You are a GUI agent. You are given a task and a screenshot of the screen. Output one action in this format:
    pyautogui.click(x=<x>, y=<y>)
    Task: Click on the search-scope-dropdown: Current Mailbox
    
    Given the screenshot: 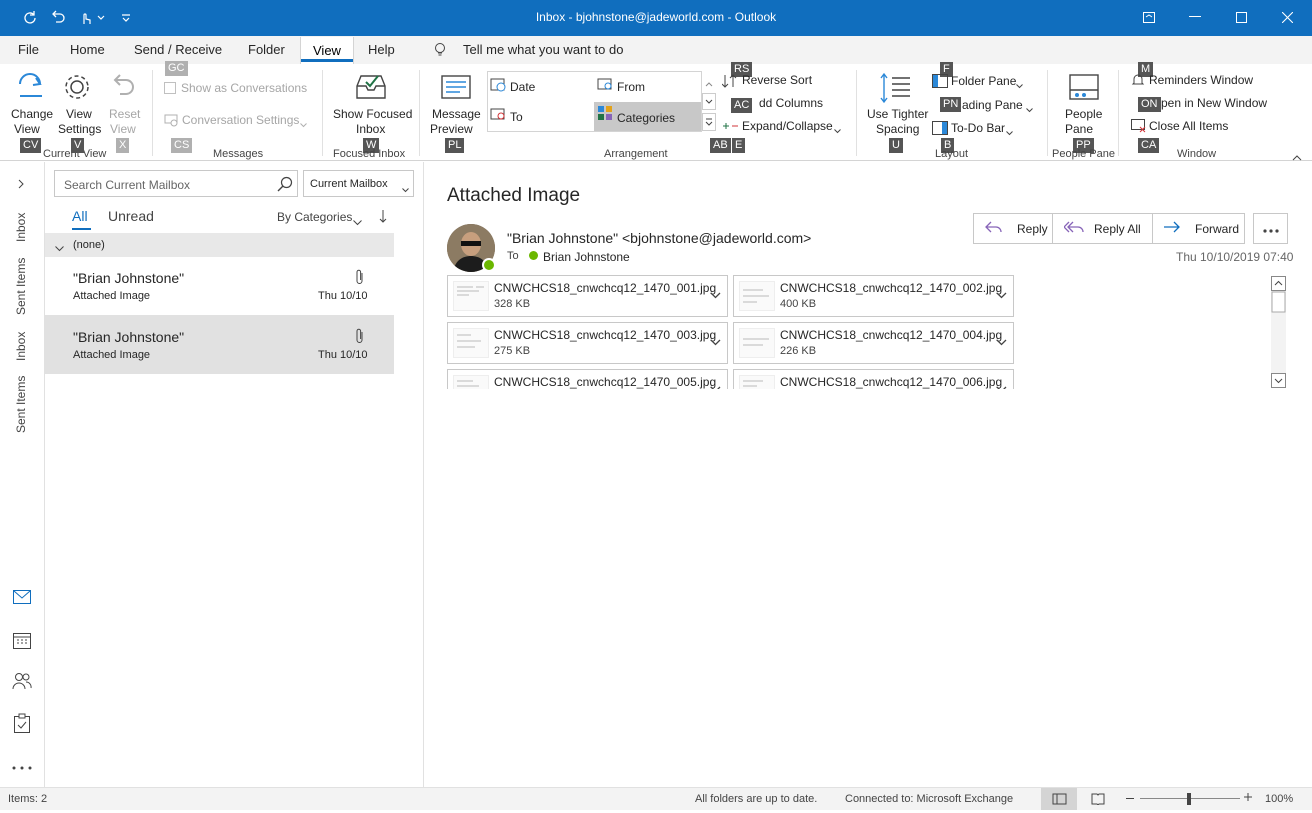 What is the action you would take?
    pyautogui.click(x=358, y=183)
    